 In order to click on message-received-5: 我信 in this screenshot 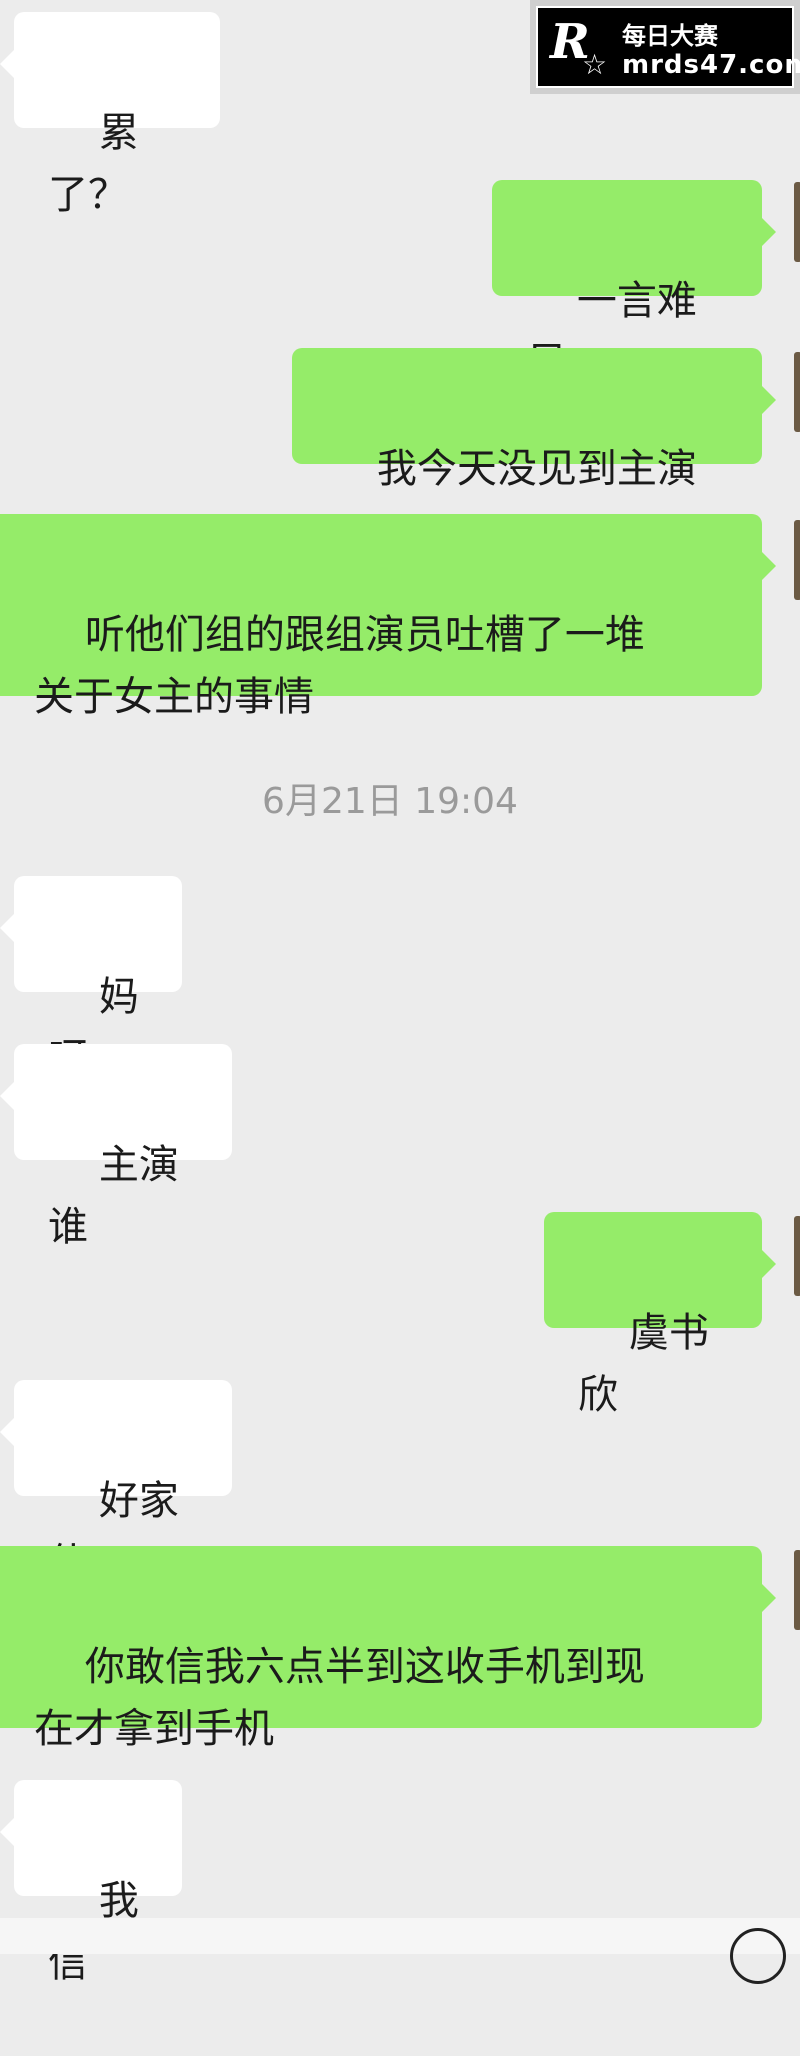, I will do `click(91, 1883)`.